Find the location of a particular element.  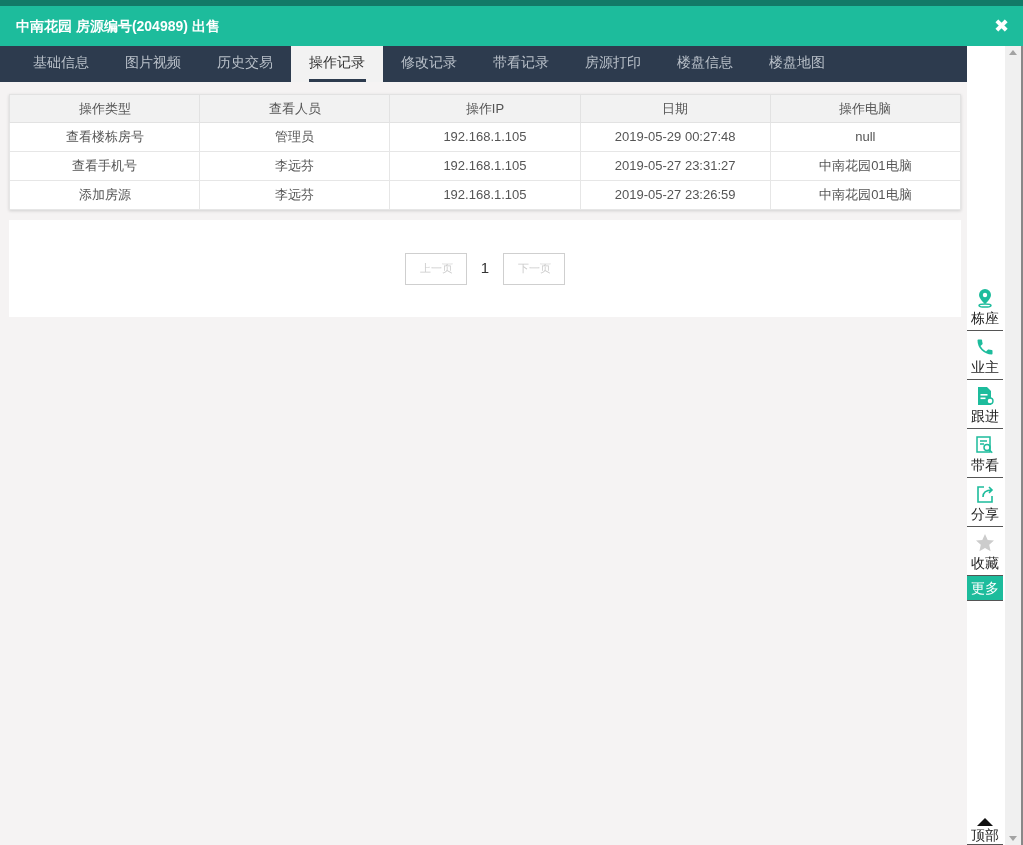

document-search-icon is located at coordinates (985, 445).